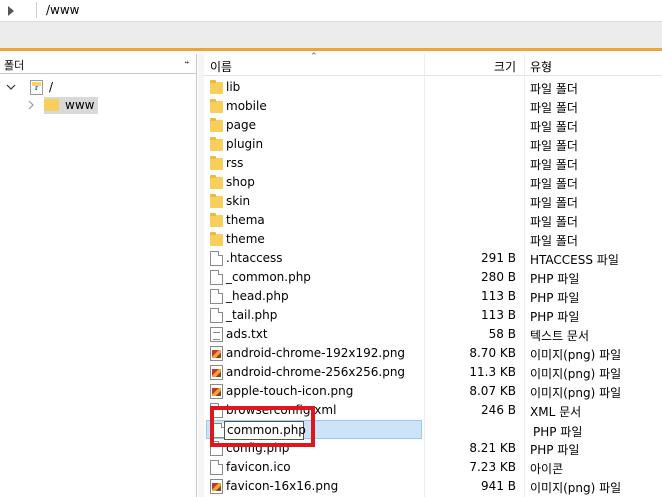  I want to click on file-row: plugin 파일 폴더, so click(433, 144).